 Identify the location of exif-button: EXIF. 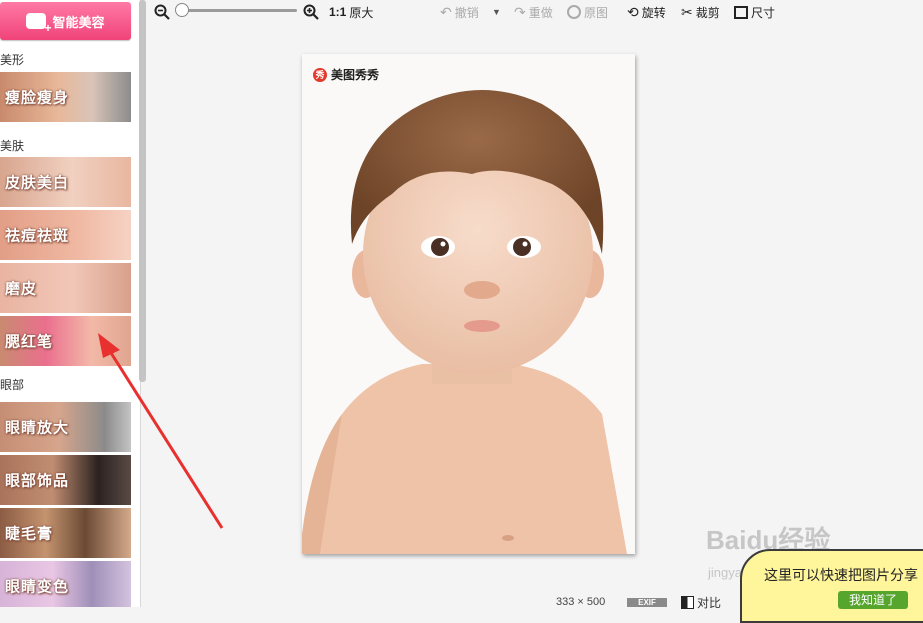
(647, 602).